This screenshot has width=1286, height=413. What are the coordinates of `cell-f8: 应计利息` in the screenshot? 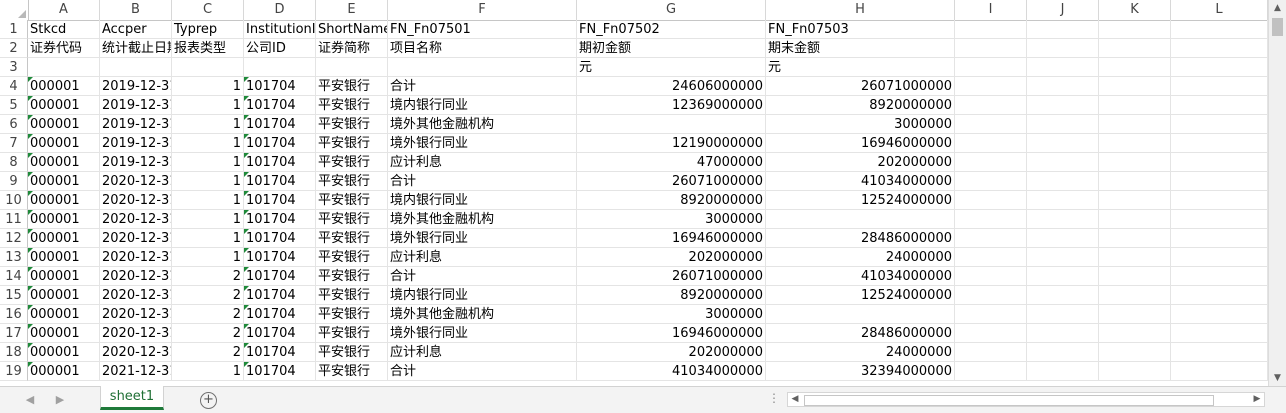 It's located at (482, 162).